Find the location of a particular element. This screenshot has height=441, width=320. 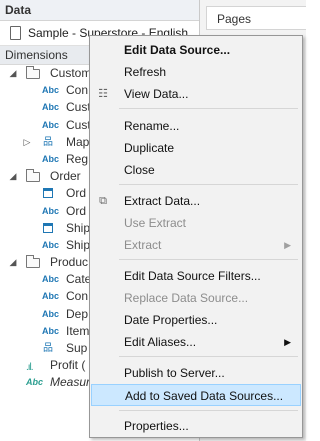

menu-refresh: Refresh is located at coordinates (196, 72).